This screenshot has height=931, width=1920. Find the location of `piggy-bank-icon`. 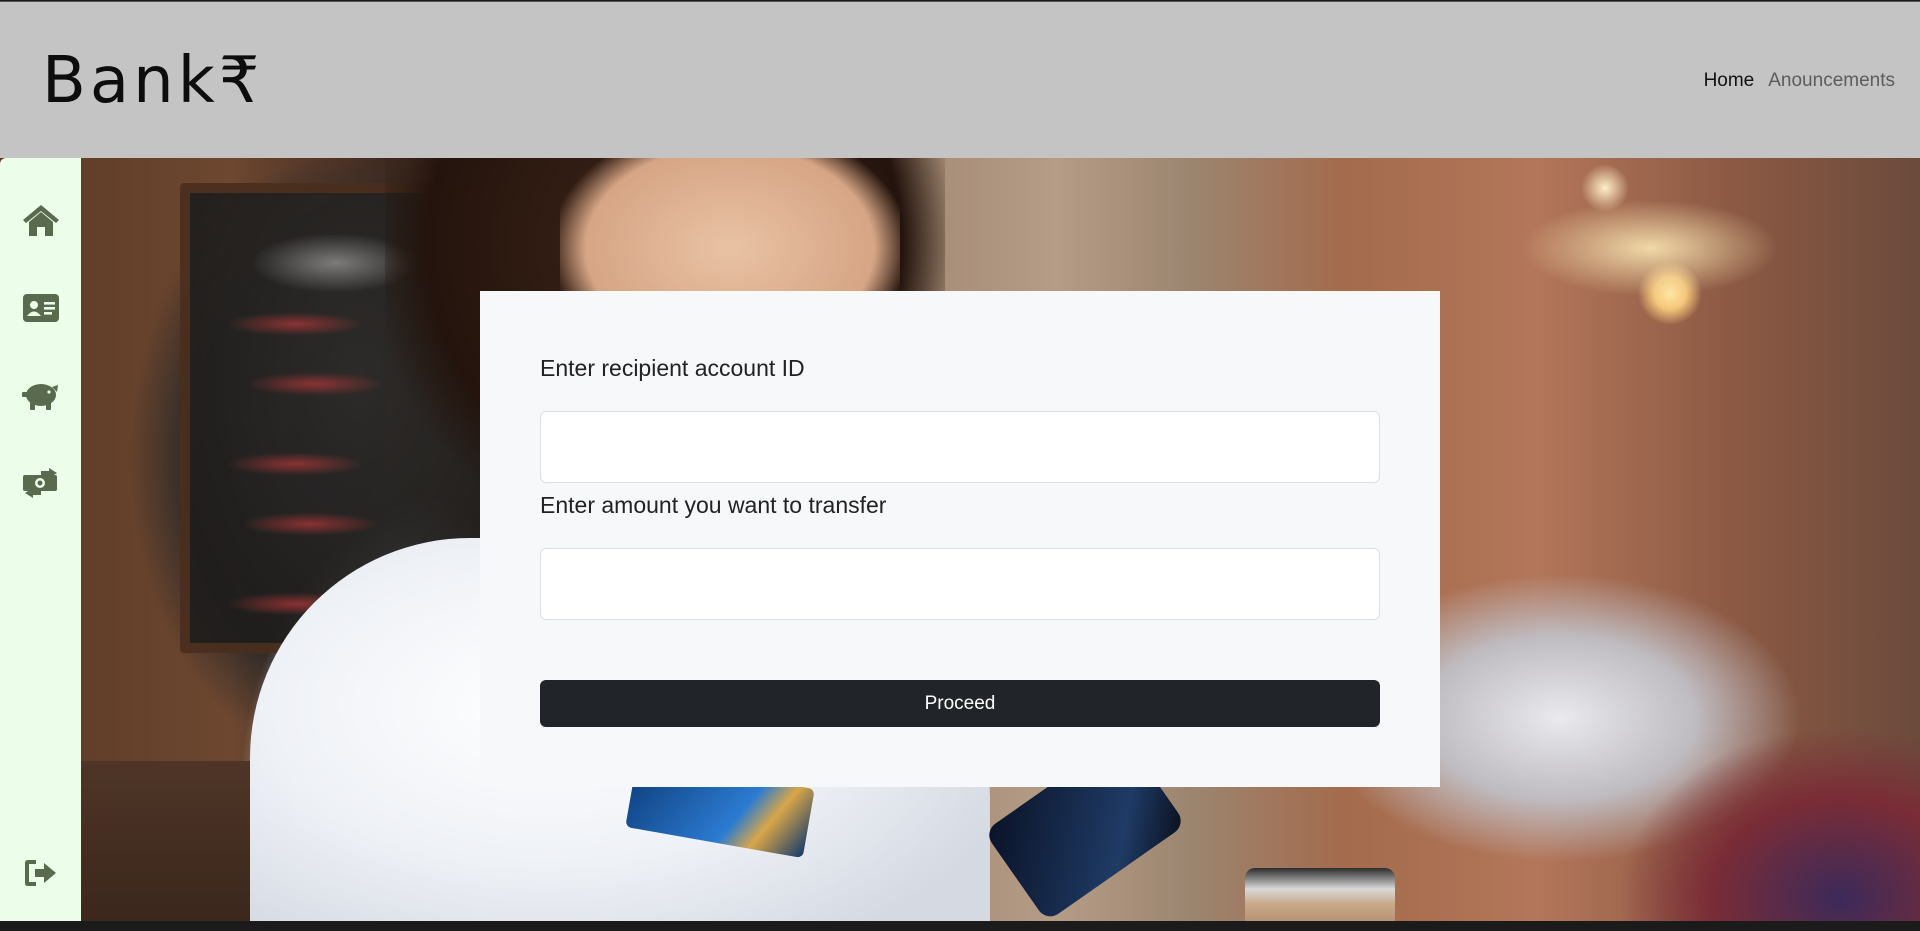

piggy-bank-icon is located at coordinates (39, 397).